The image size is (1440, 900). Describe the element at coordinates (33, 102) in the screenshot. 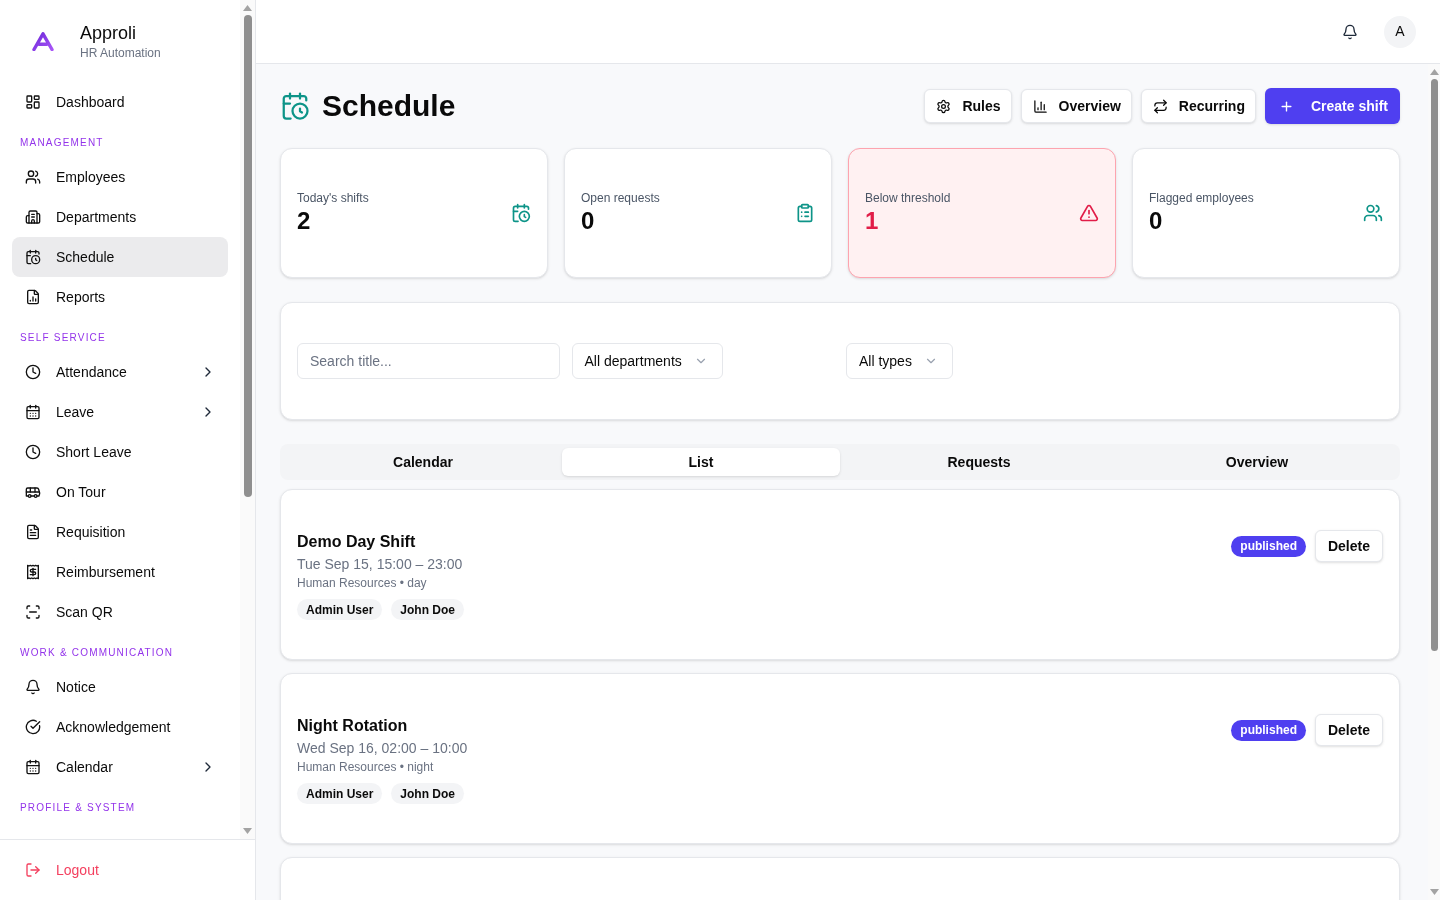

I see `grid-icon` at that location.